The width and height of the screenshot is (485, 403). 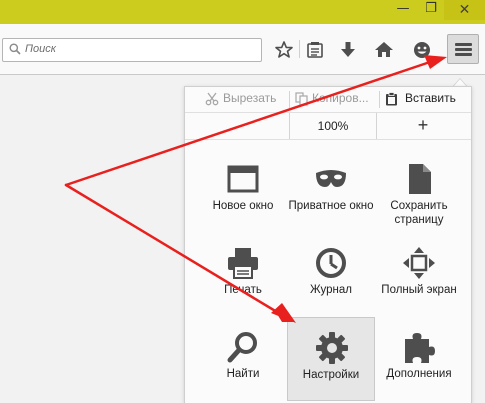 I want to click on tile-label: Приватное окно, so click(x=331, y=206).